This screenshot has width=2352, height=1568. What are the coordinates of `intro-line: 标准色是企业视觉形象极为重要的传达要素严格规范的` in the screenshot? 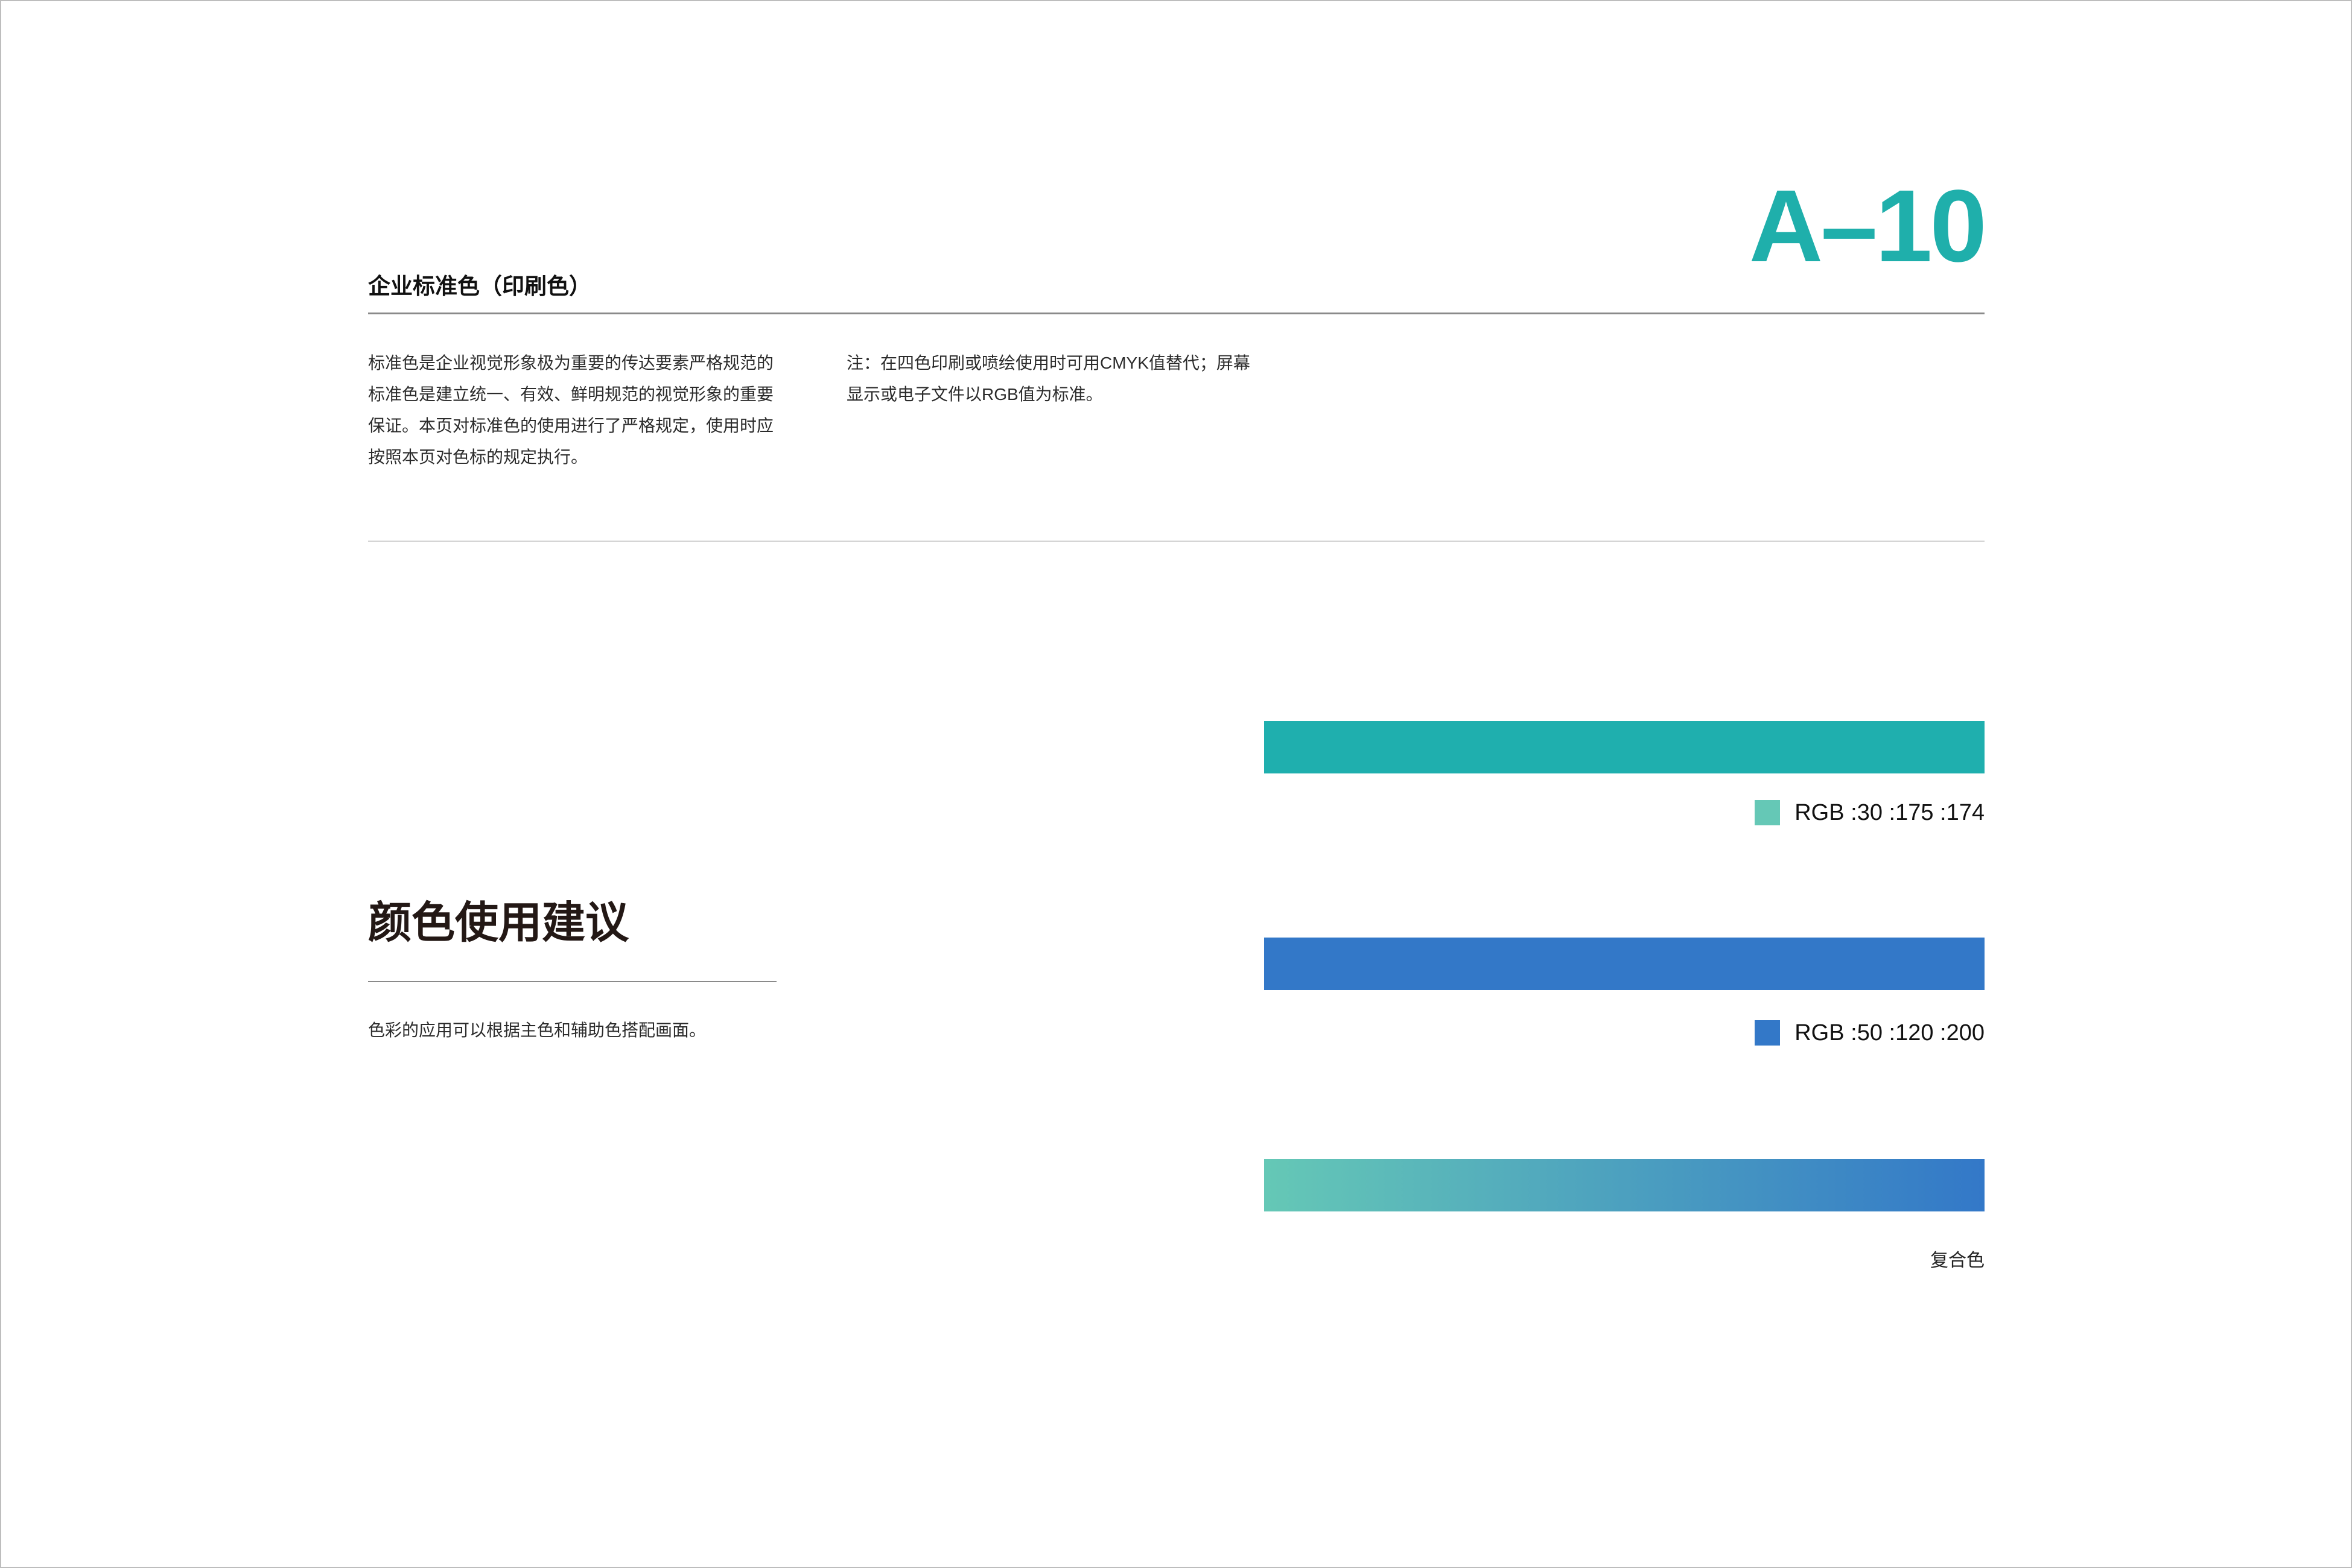 It's located at (571, 363).